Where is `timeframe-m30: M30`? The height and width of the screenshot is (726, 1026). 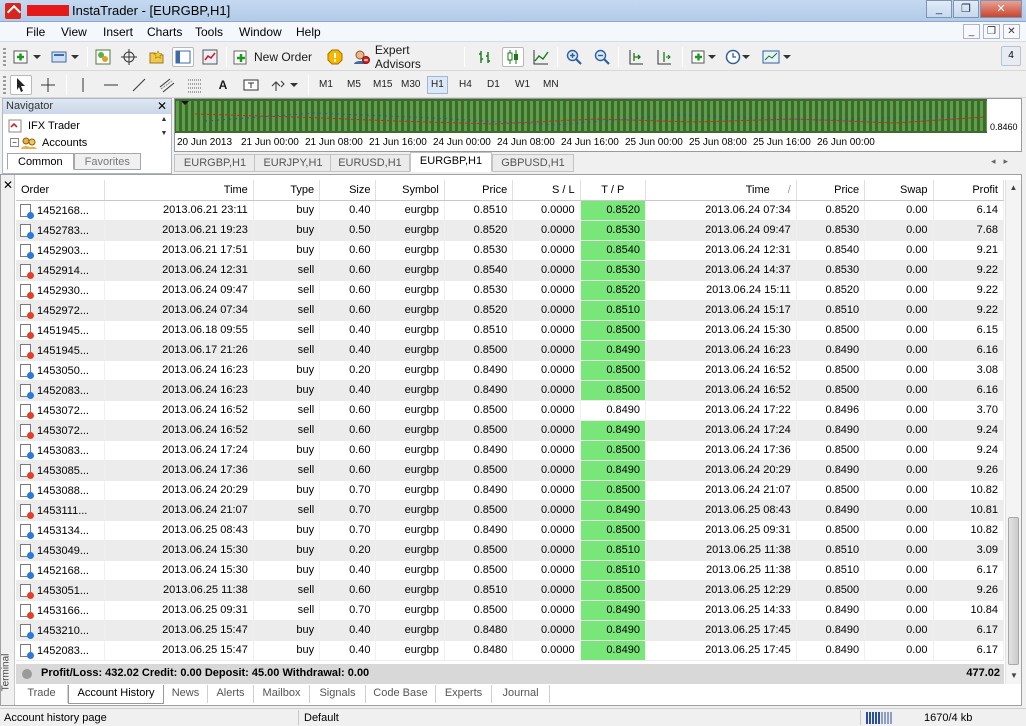 timeframe-m30: M30 is located at coordinates (410, 85).